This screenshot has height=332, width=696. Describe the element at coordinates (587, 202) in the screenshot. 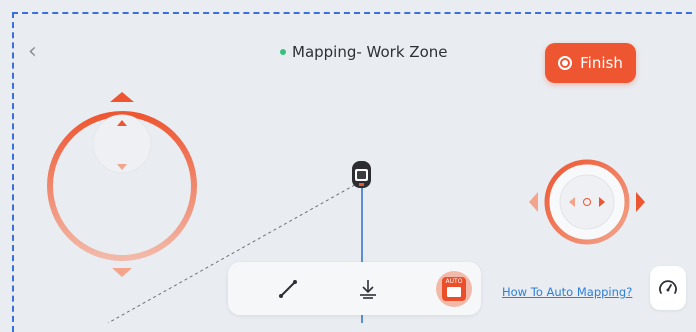

I see `joystick-right` at that location.